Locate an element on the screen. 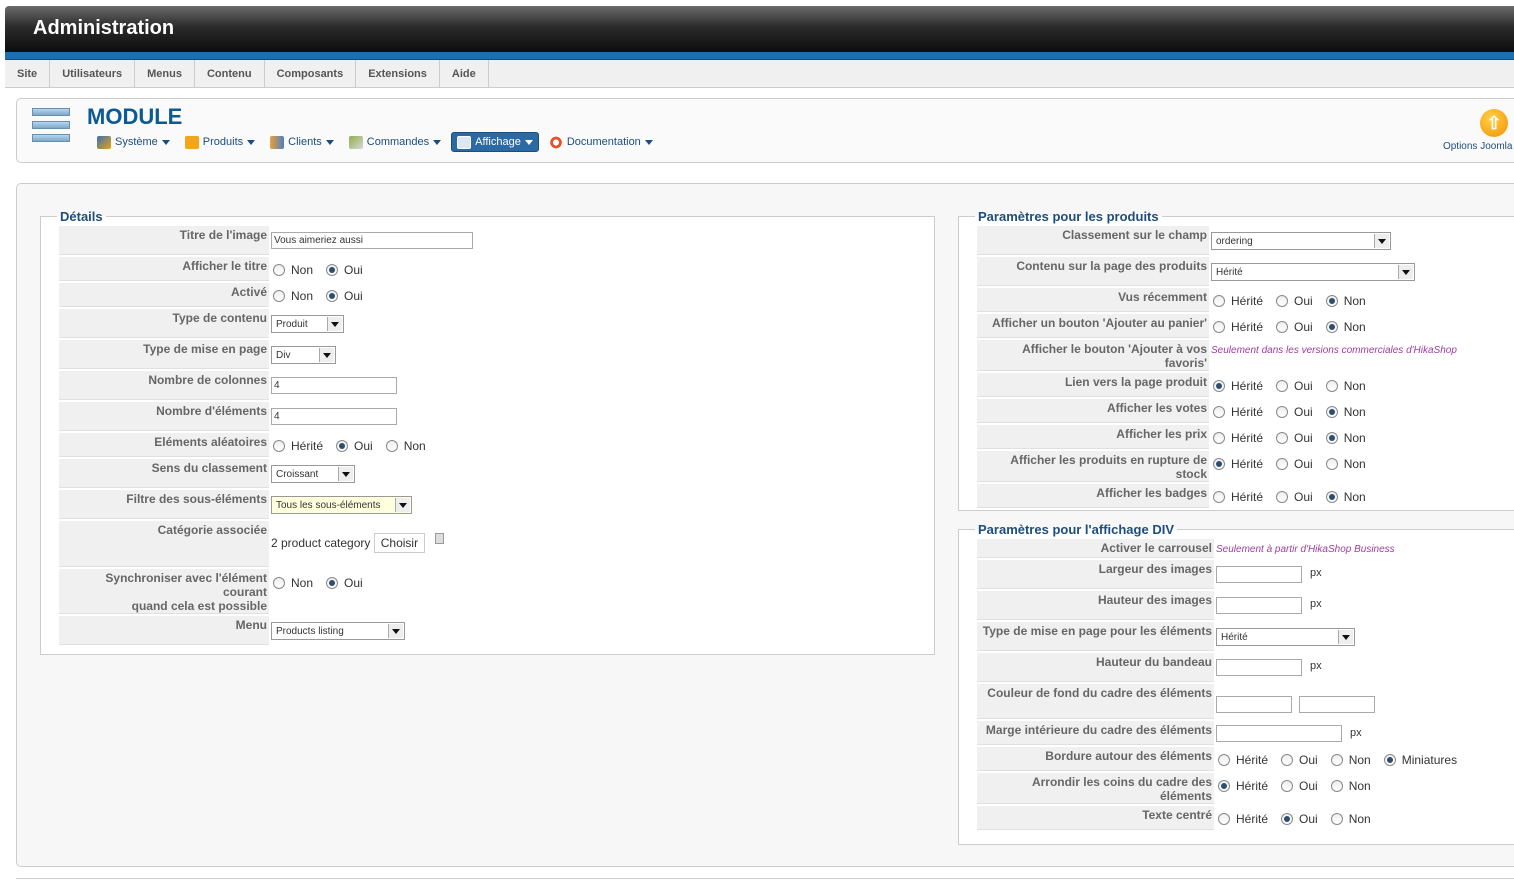 The height and width of the screenshot is (889, 1514). synchroniser-radio: Non Oui is located at coordinates (322, 583).